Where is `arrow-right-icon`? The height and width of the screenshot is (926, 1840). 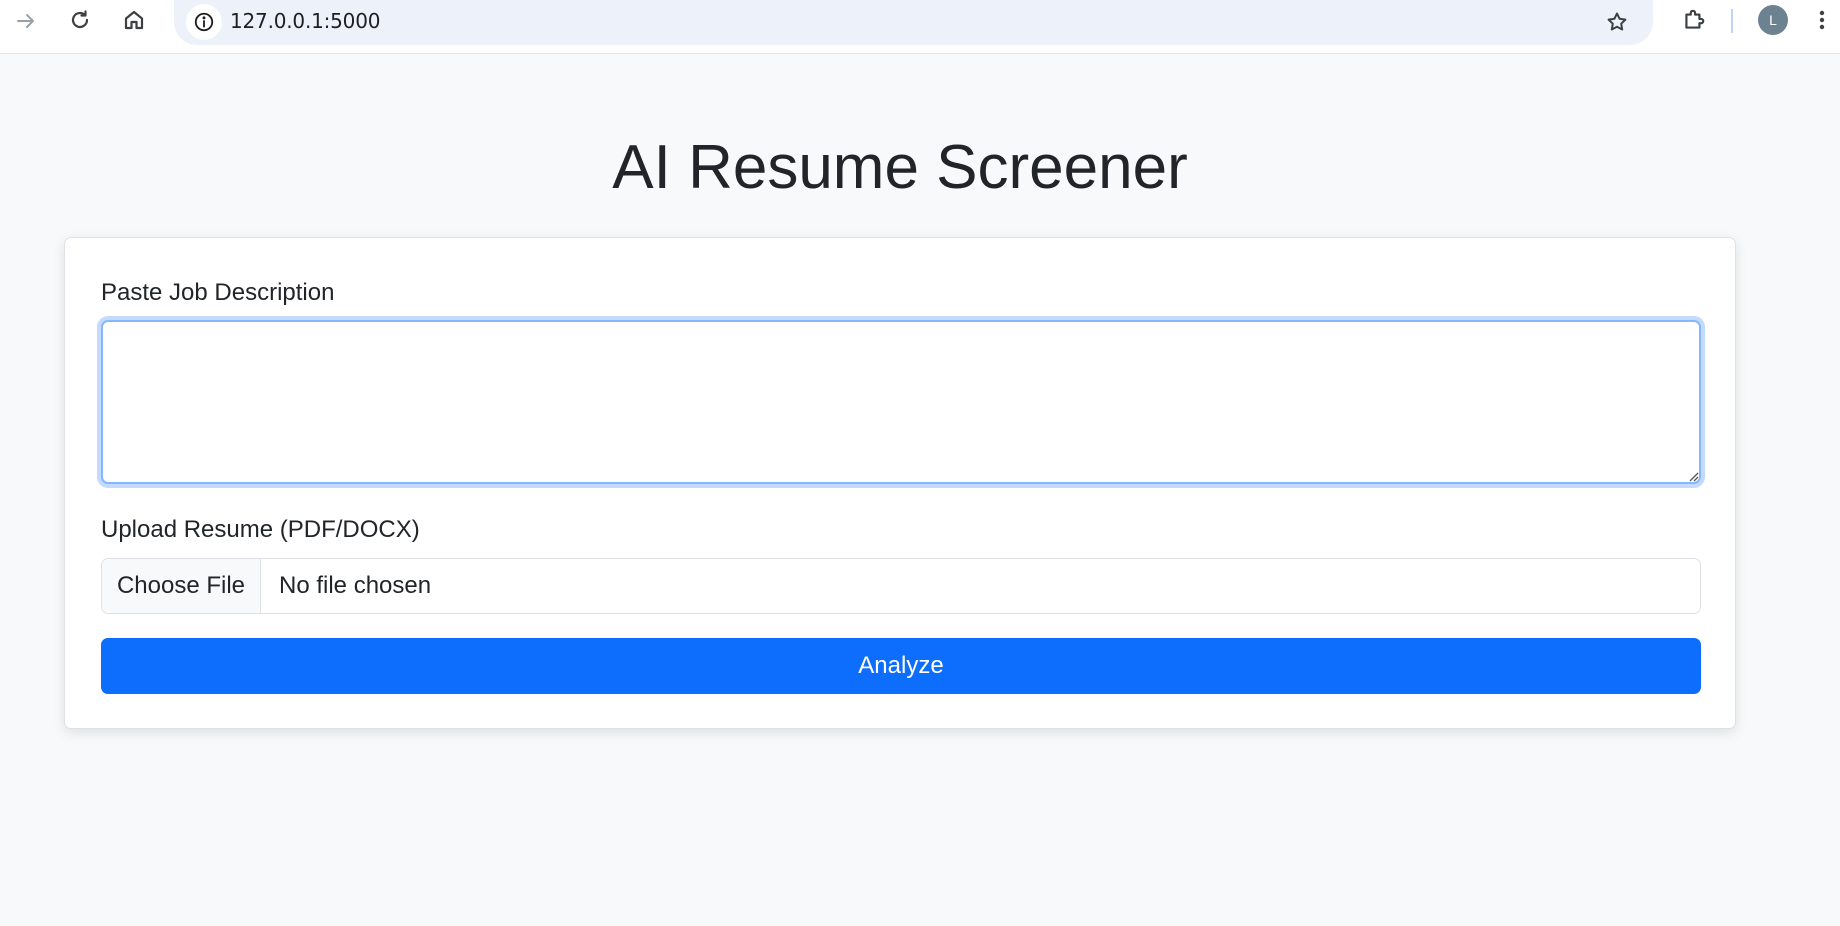 arrow-right-icon is located at coordinates (26, 21).